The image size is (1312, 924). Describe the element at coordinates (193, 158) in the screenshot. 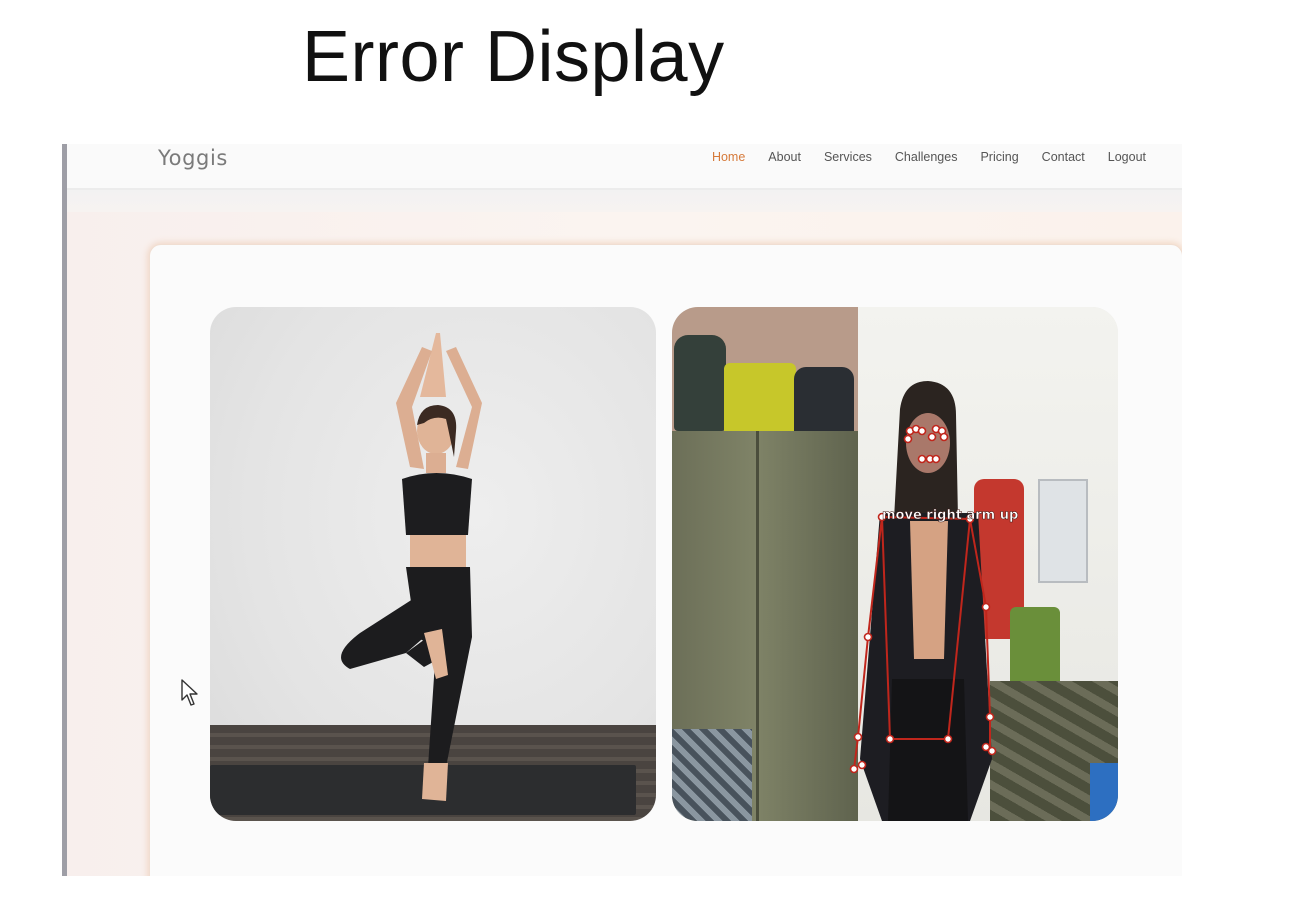

I see `brand-logo: Yoggis` at that location.